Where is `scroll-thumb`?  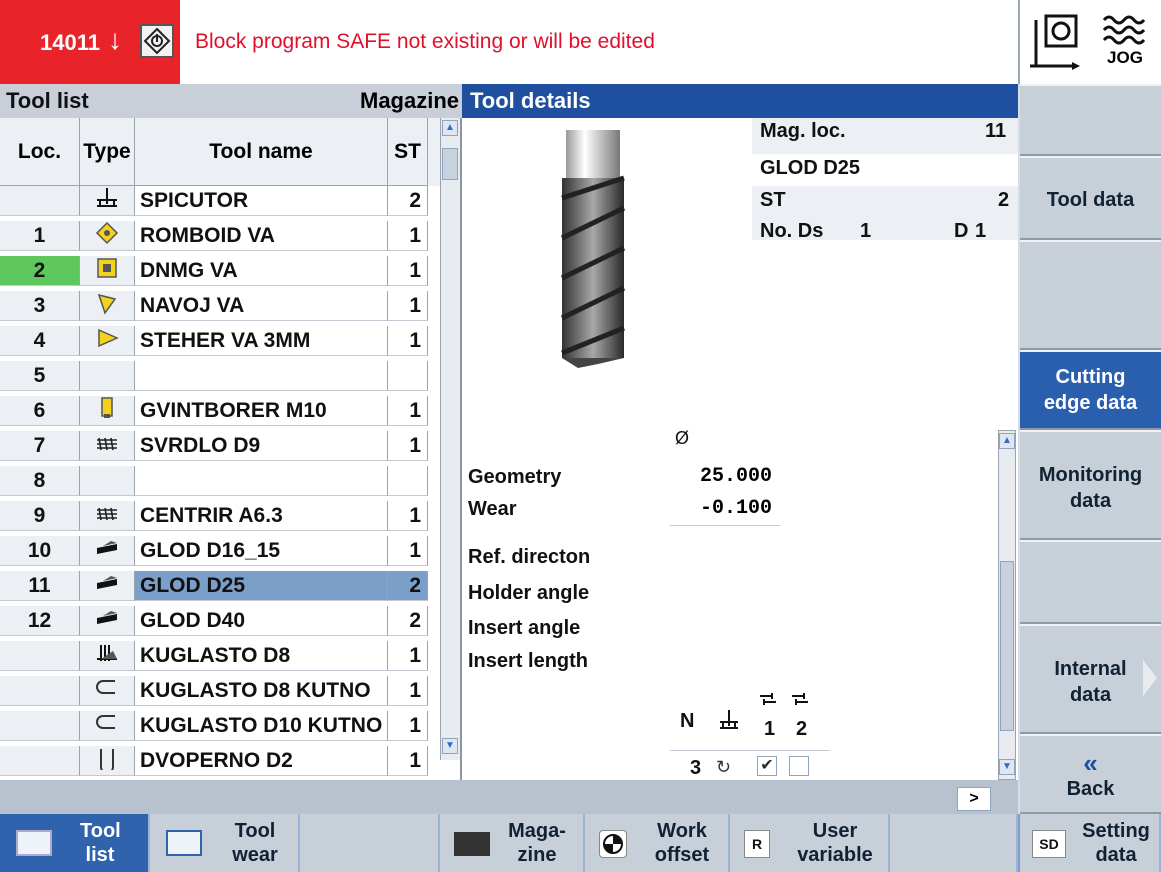
scroll-thumb is located at coordinates (450, 164).